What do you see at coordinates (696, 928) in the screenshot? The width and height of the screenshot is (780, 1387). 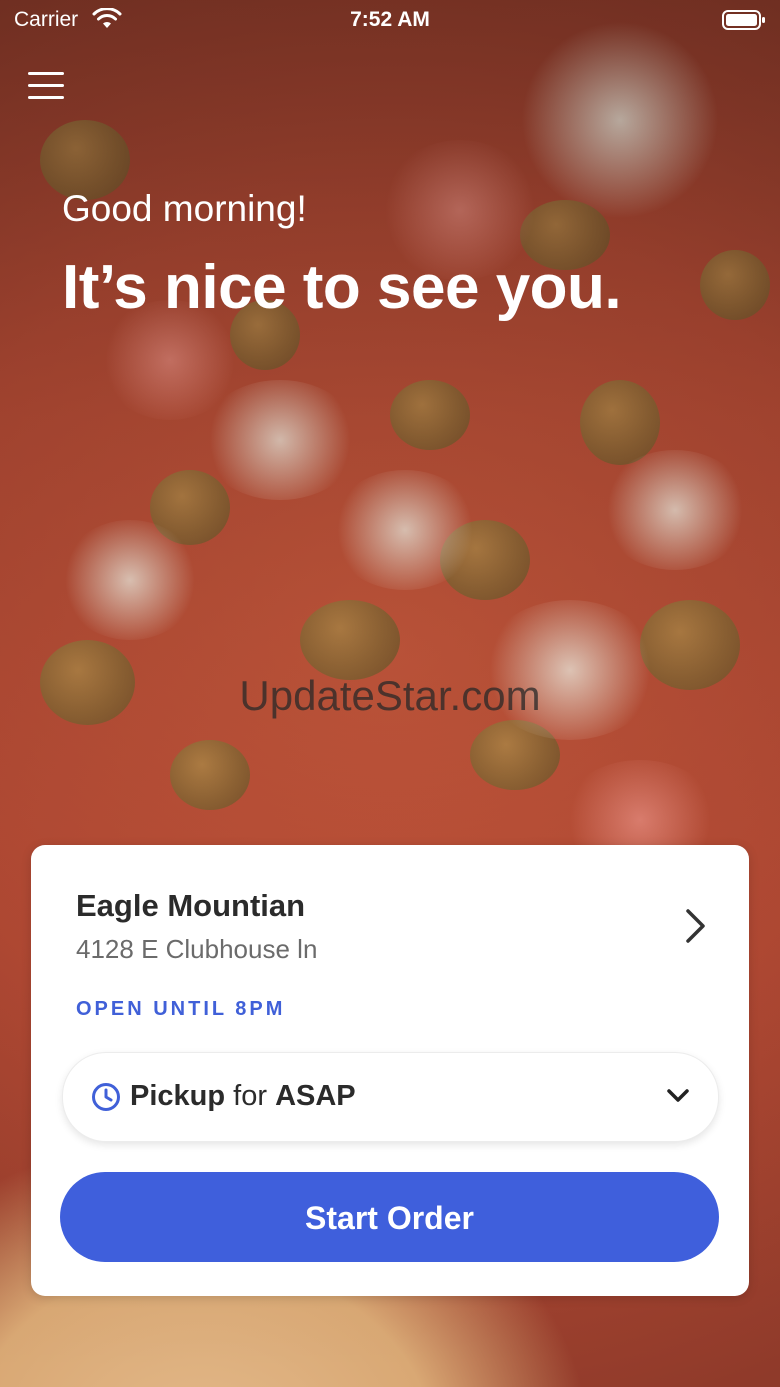 I see `chevron-right-icon` at bounding box center [696, 928].